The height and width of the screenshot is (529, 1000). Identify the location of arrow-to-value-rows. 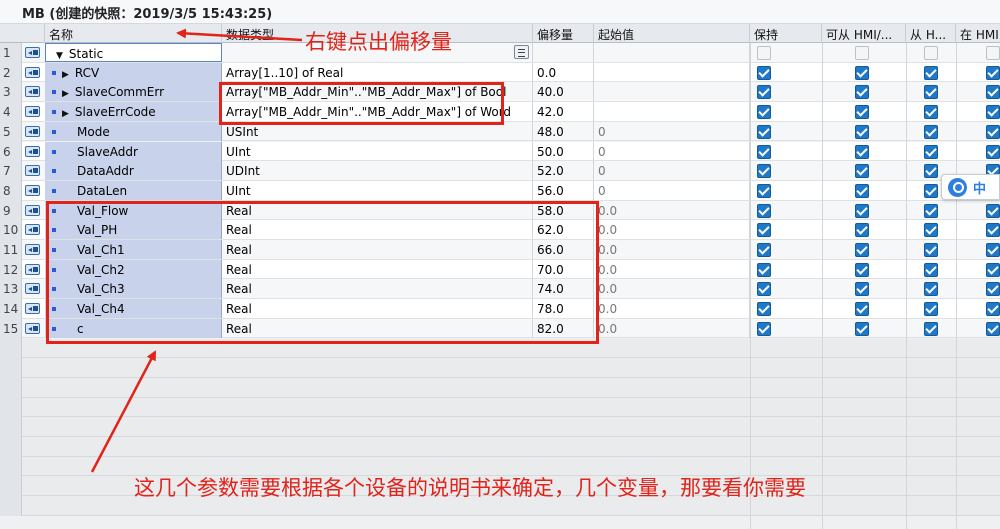
(123, 411).